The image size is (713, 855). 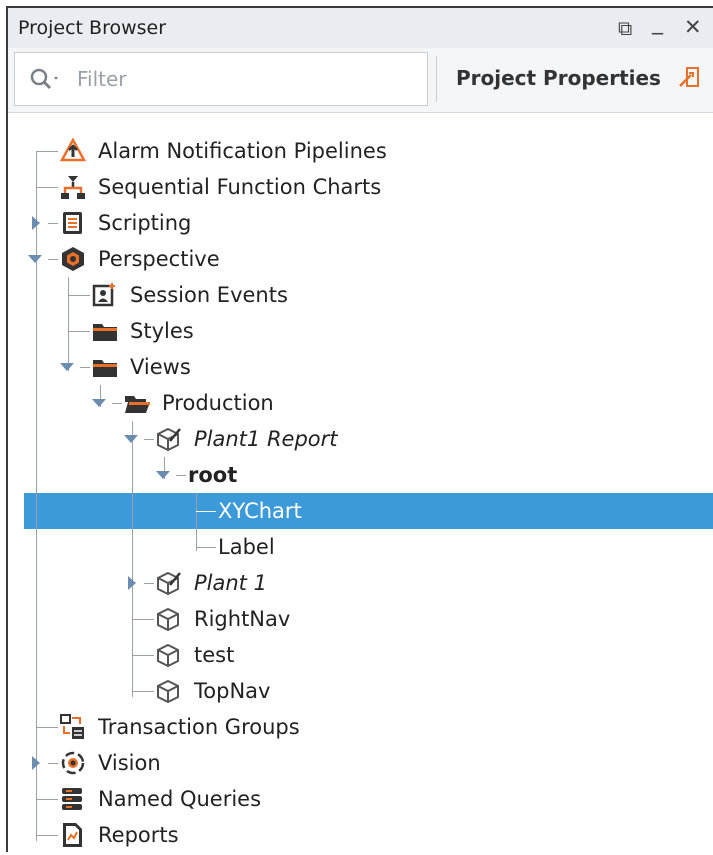 I want to click on tree-item-session-events: Session Events, so click(x=209, y=295).